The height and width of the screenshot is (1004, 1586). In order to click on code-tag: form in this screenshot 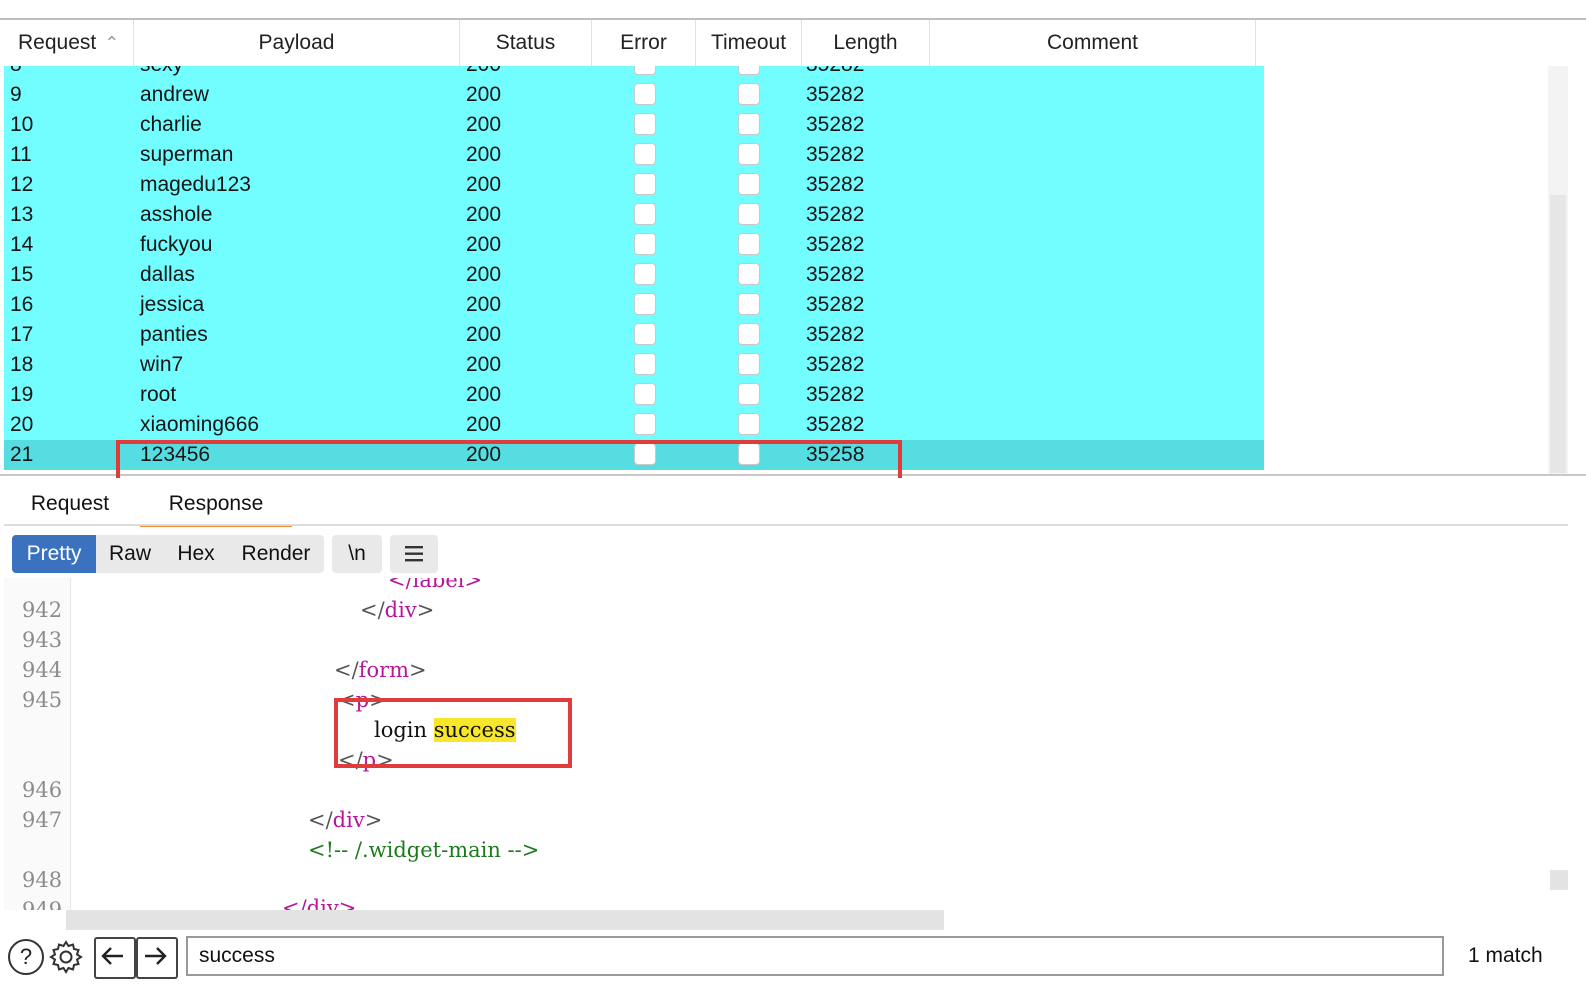, I will do `click(384, 670)`.